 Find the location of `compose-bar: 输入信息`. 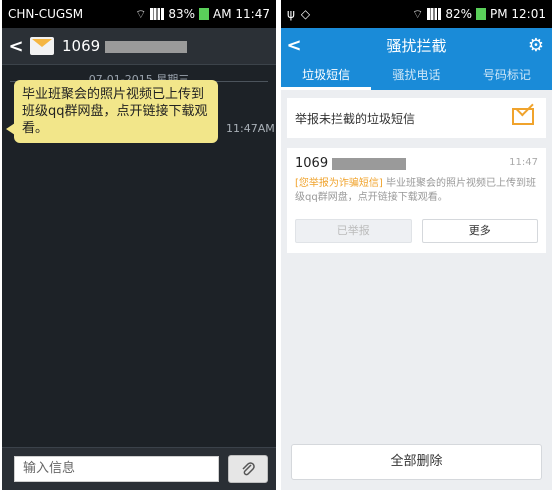

compose-bar: 输入信息 is located at coordinates (139, 468).